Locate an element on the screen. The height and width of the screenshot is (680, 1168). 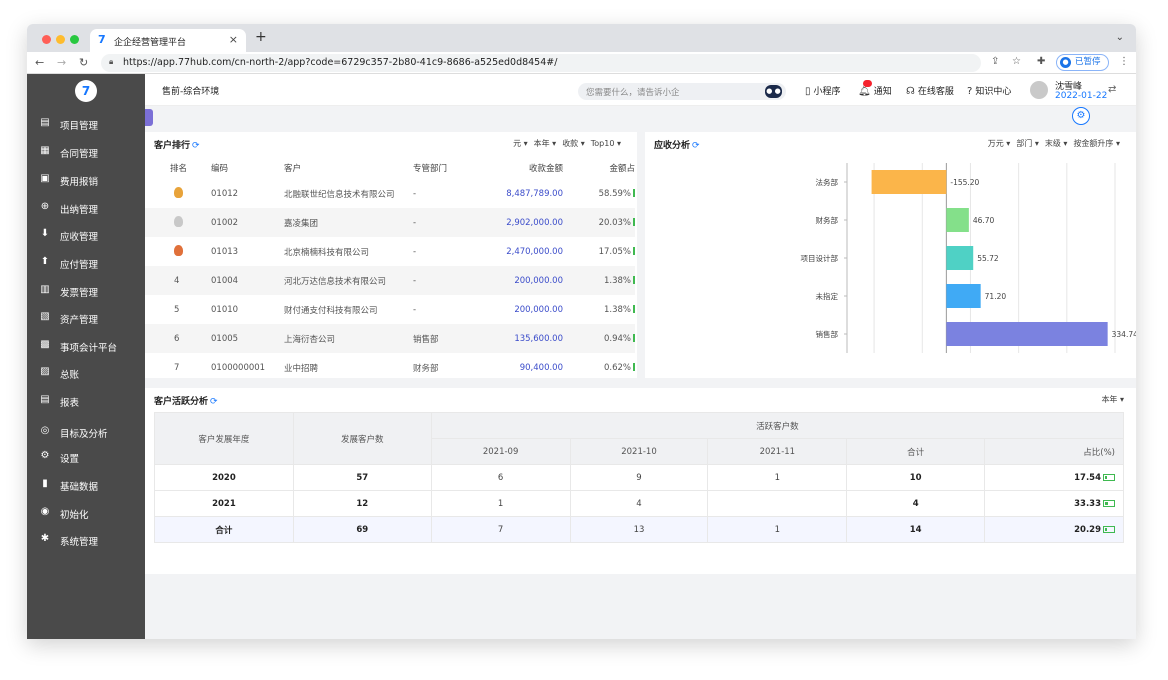
sidebar-item-label: 总账 is located at coordinates (70, 375).